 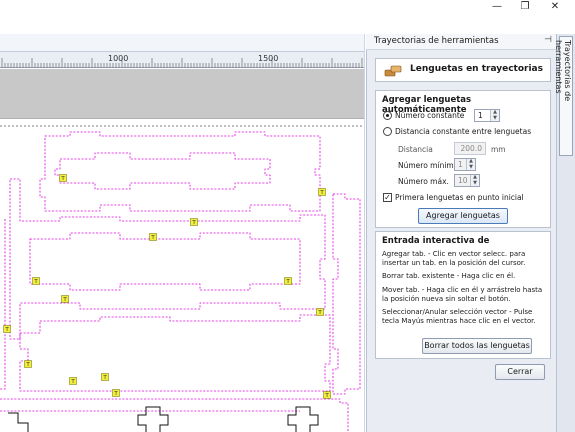 I want to click on pin-icon: ⊣, so click(x=548, y=40).